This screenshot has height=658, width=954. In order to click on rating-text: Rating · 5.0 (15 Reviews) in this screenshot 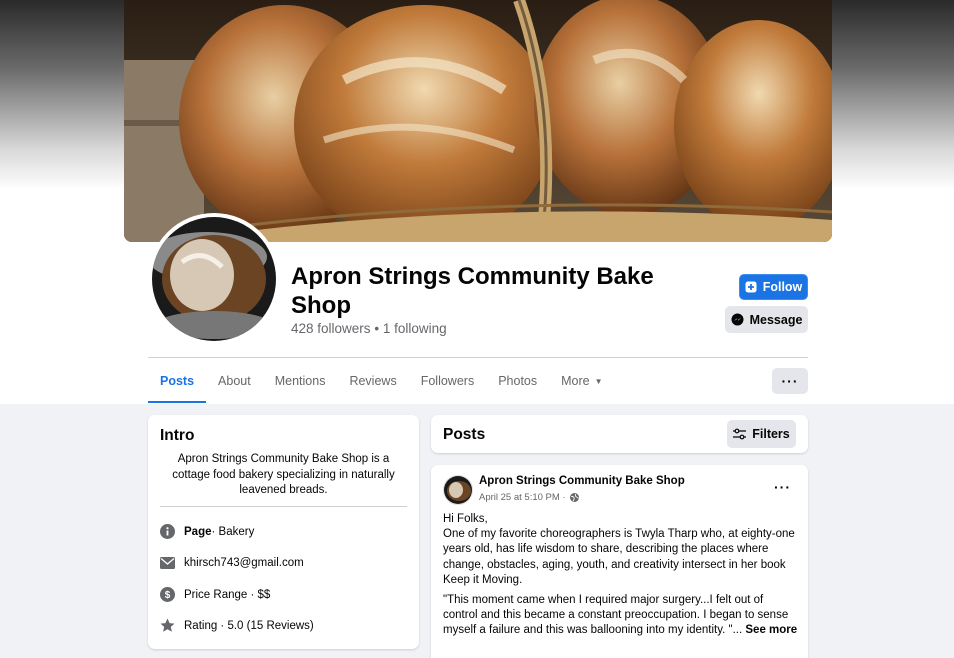, I will do `click(249, 626)`.